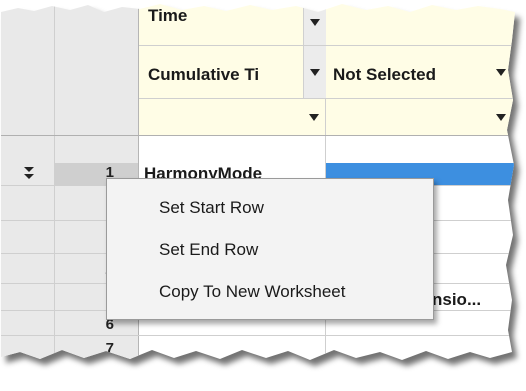  What do you see at coordinates (29, 174) in the screenshot?
I see `double-chevron-icon` at bounding box center [29, 174].